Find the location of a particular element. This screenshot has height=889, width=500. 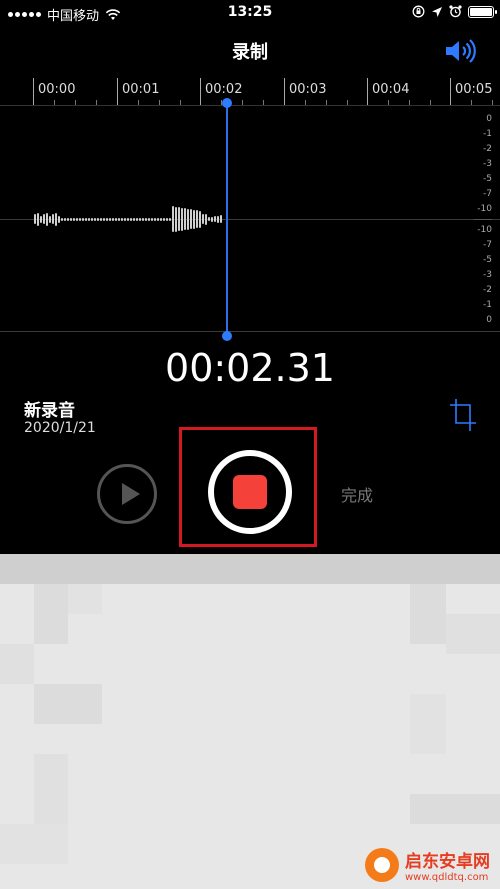

watermark-text: 启东安卓网 www.qdldtq.com is located at coordinates (447, 865).